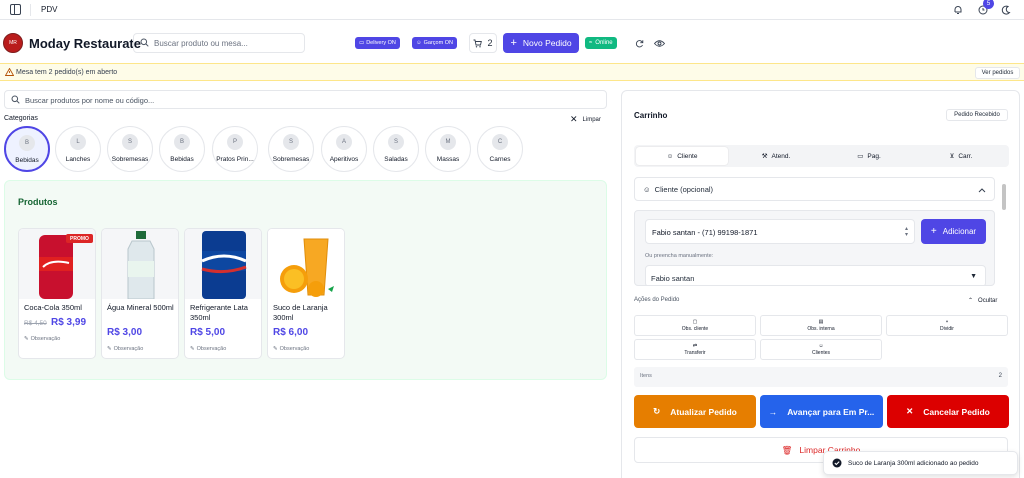  I want to click on product-name: Água Mineral 500ml, so click(140, 307).